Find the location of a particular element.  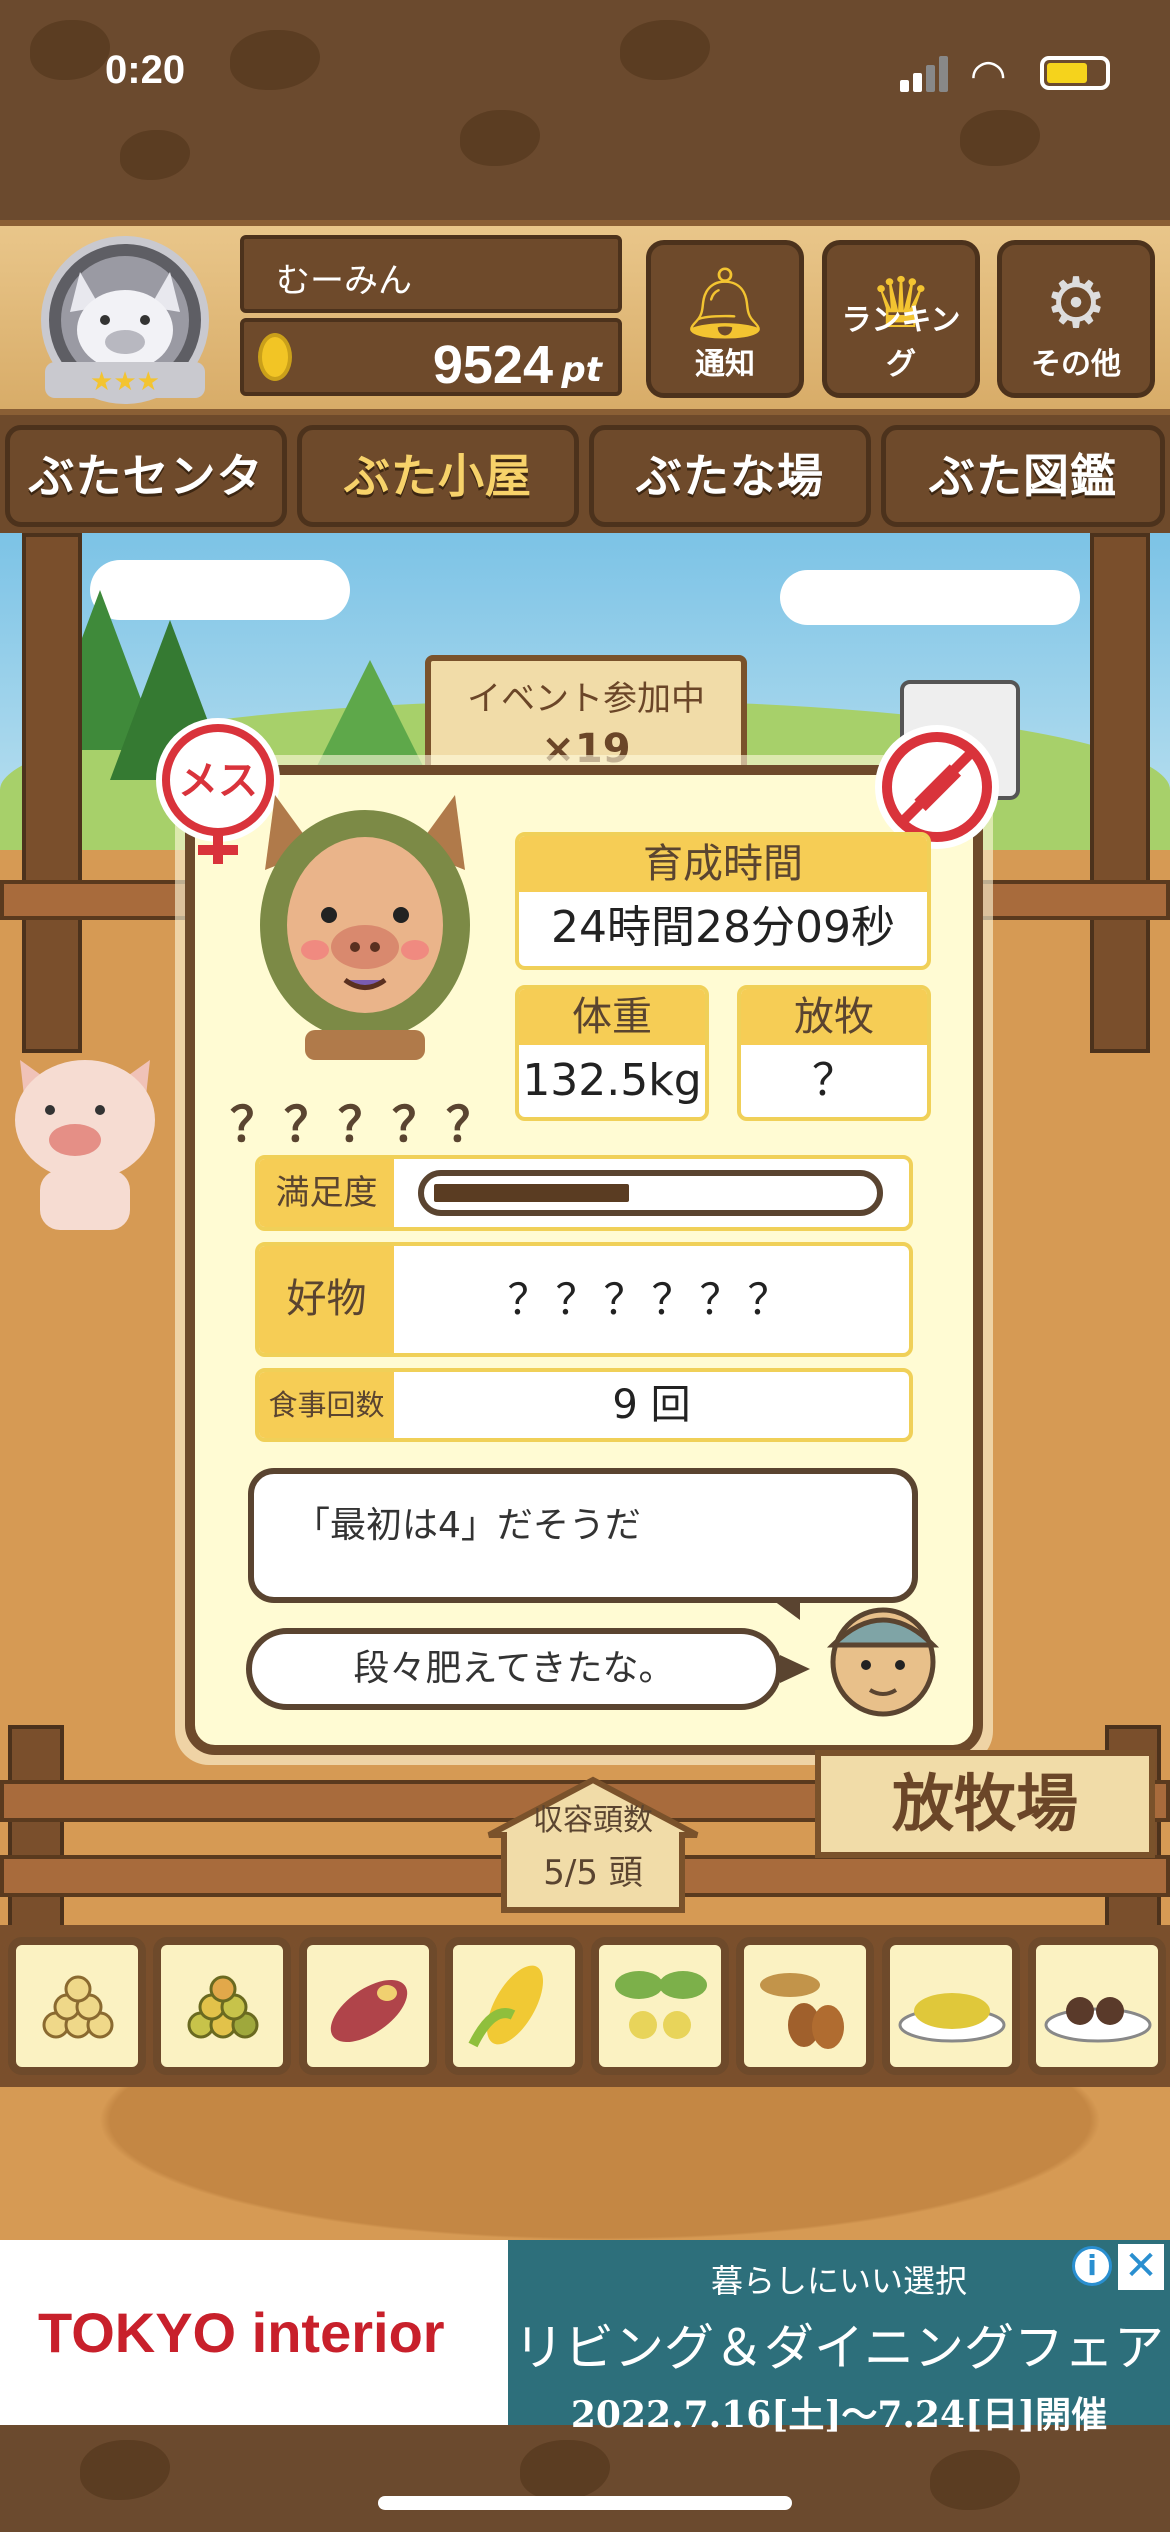

pig-character is located at coordinates (85, 1140).